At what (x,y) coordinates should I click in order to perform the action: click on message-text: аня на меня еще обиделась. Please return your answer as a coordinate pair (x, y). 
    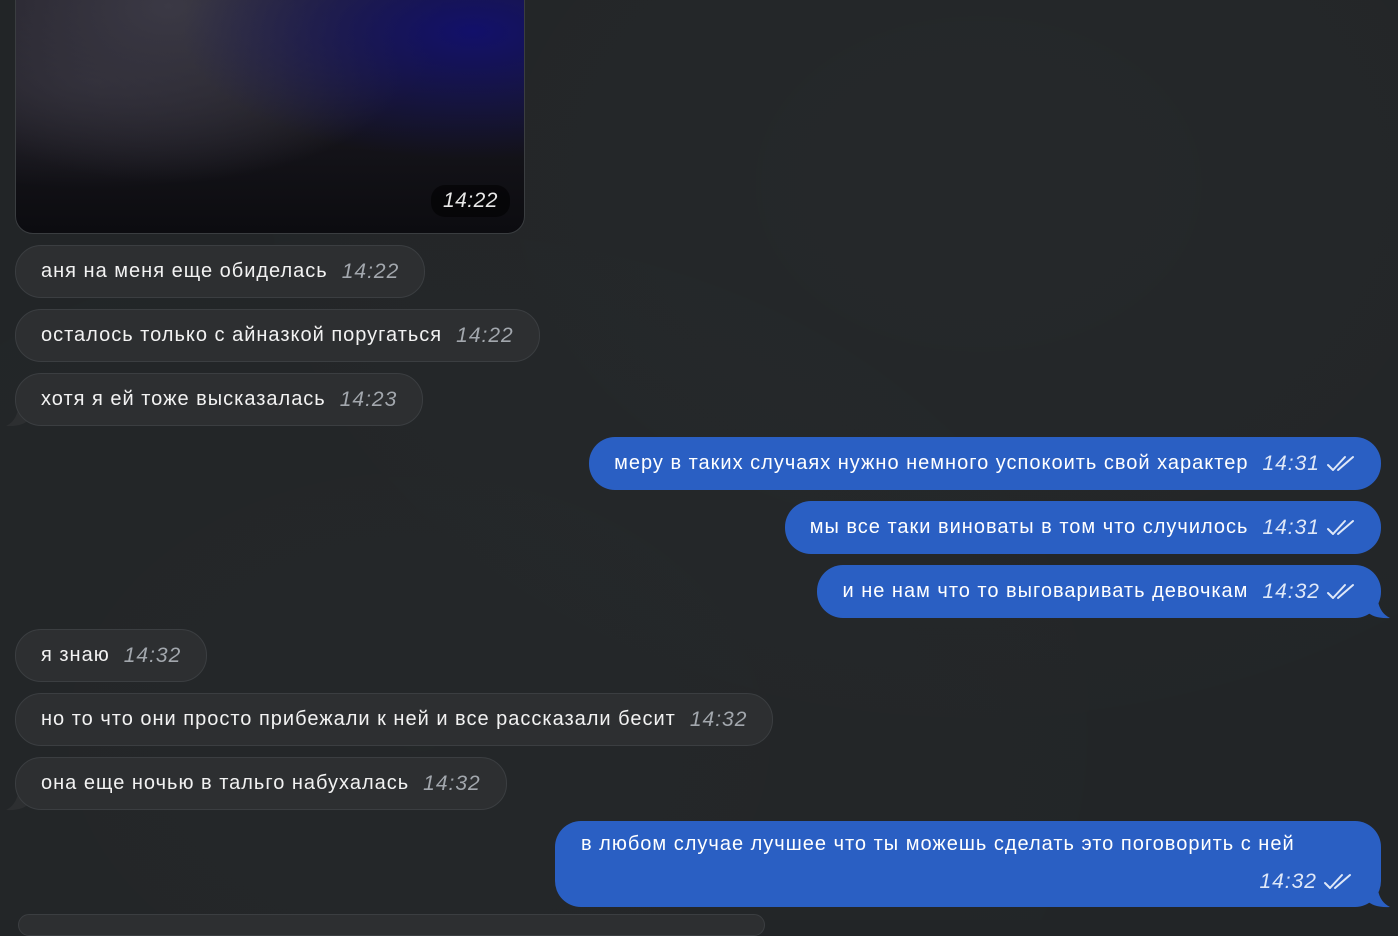
    Looking at the image, I should click on (184, 271).